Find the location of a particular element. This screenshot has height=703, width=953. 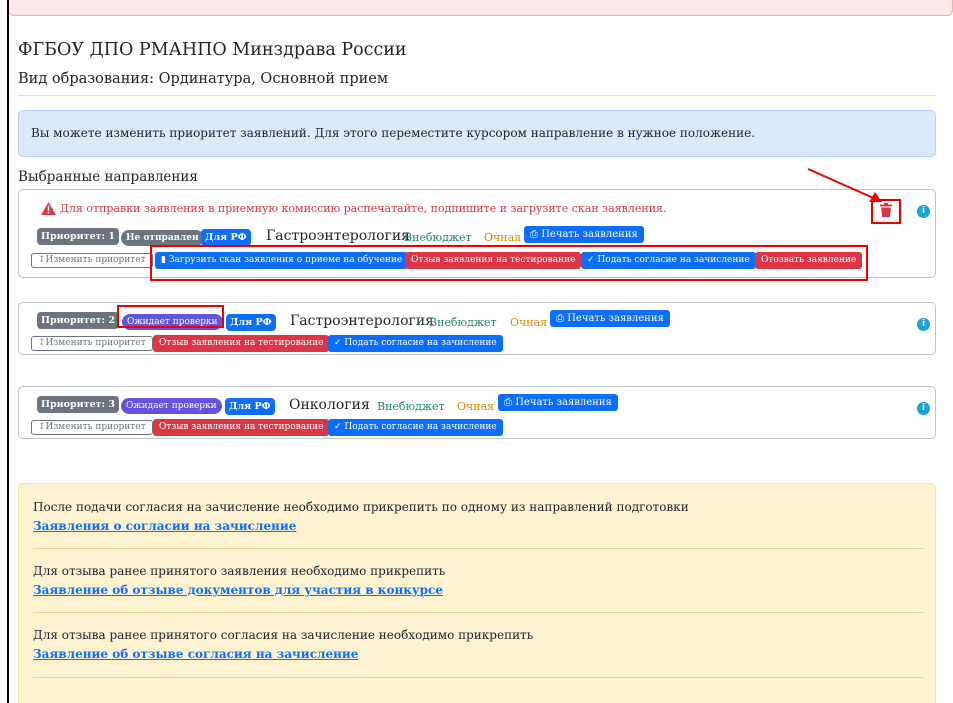

priority-badge: Приоритет: 1 is located at coordinates (78, 236).